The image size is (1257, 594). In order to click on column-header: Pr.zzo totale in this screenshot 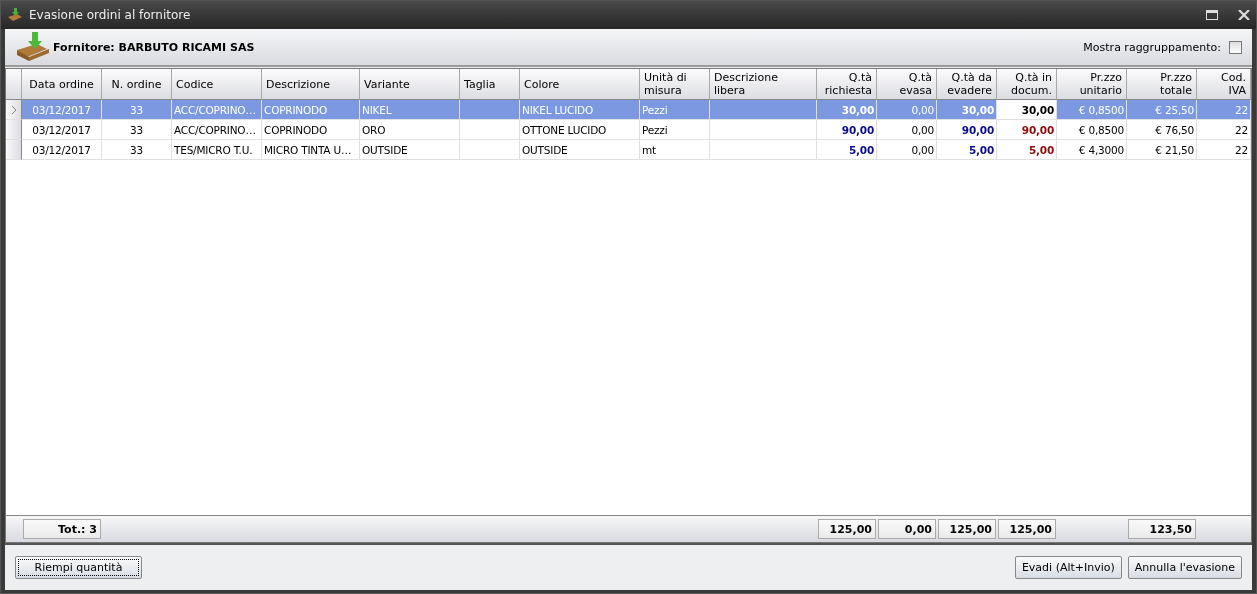, I will do `click(1162, 84)`.